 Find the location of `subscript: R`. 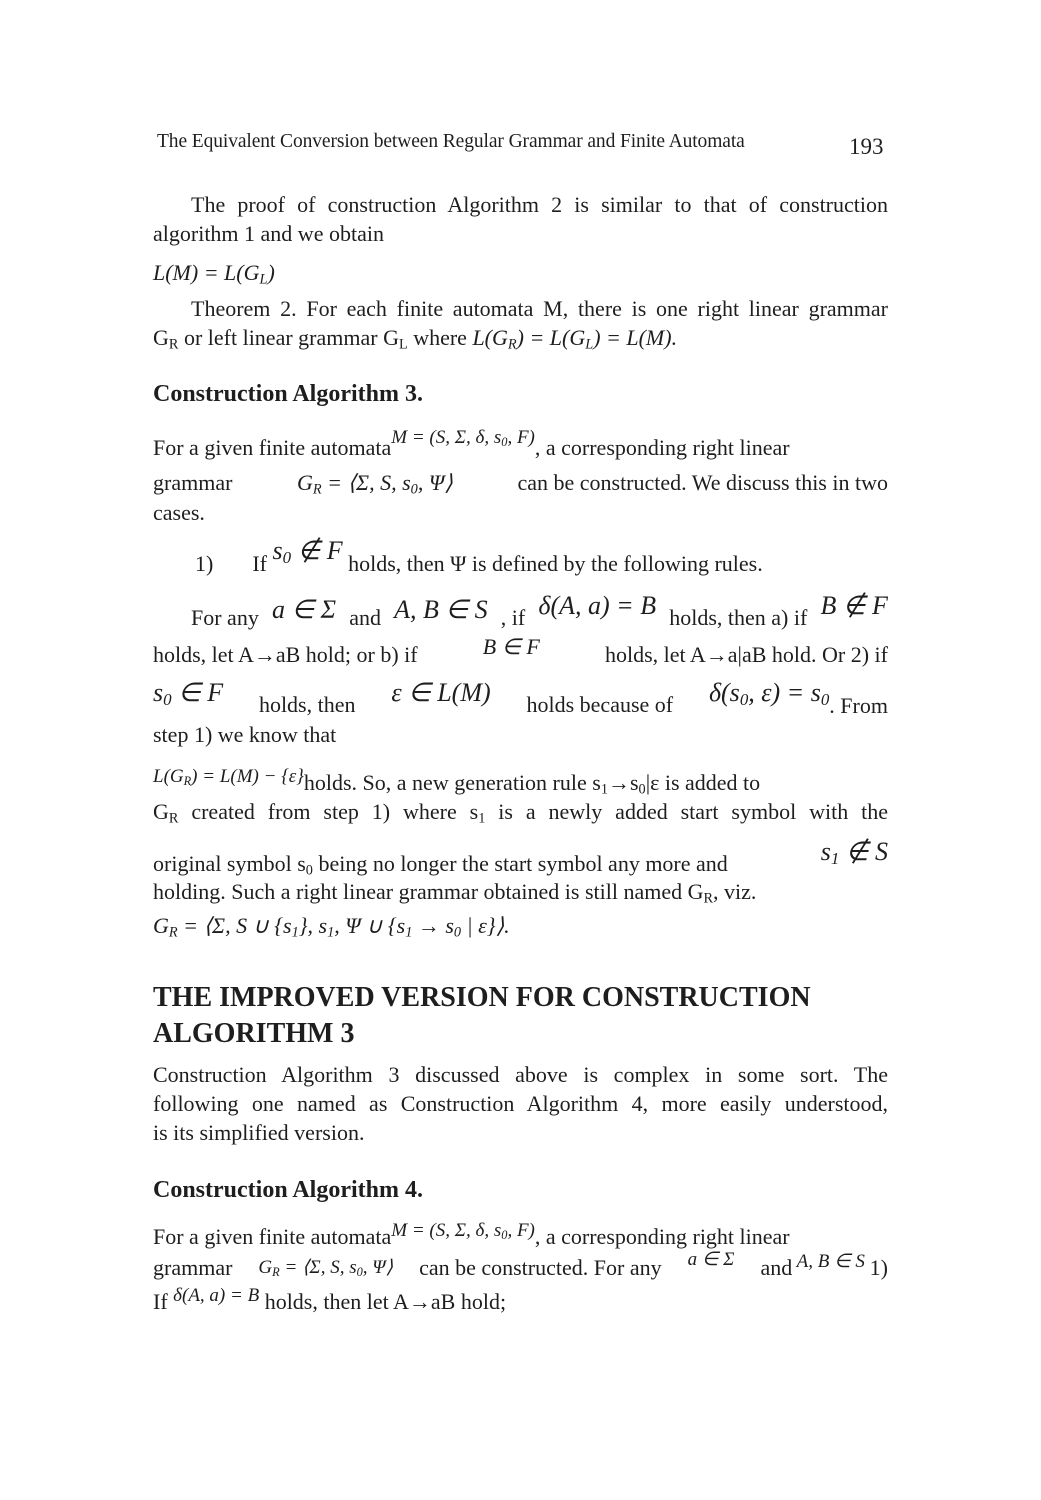

subscript: R is located at coordinates (173, 344).